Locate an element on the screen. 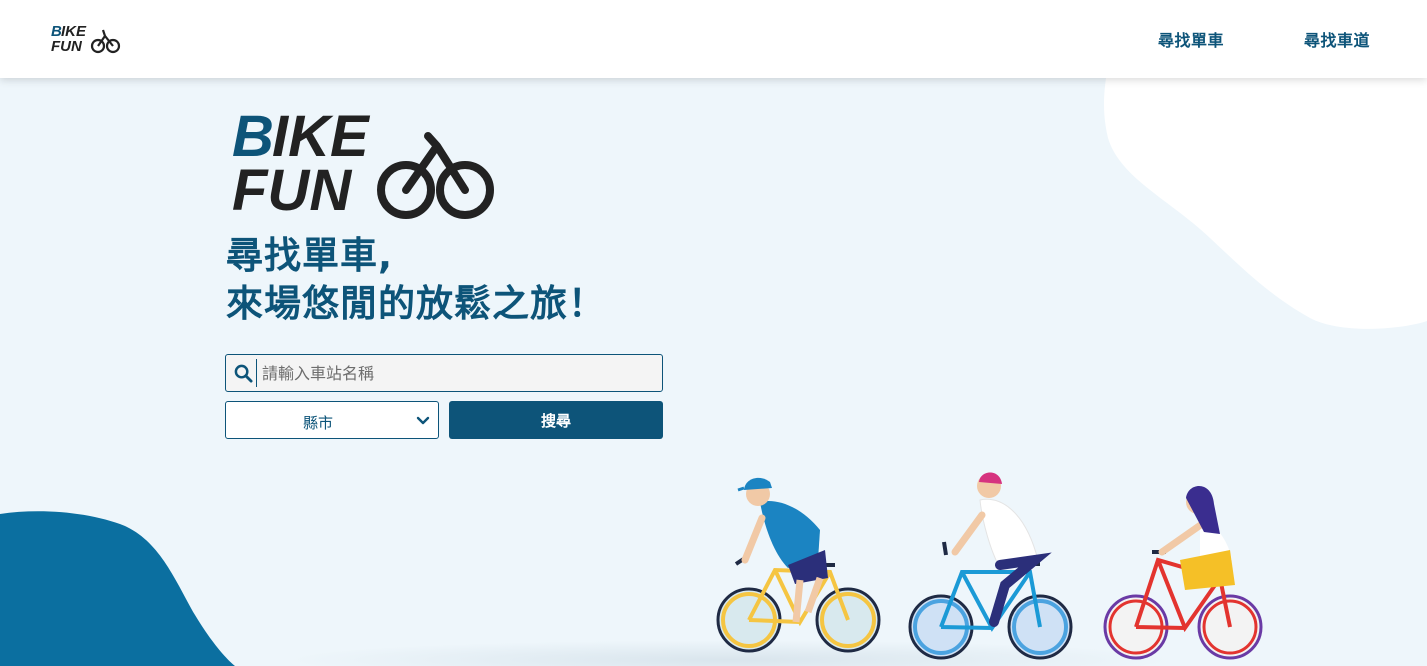 This screenshot has width=1427, height=666. city-select: 縣市 is located at coordinates (332, 420).